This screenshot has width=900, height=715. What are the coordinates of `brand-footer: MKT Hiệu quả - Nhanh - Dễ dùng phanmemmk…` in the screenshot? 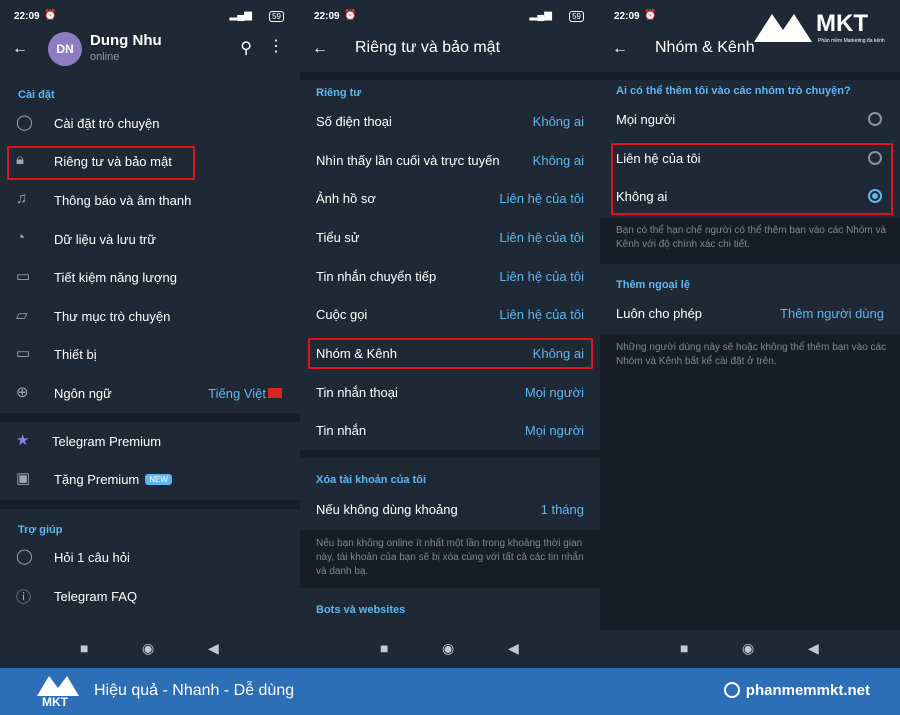 It's located at (450, 691).